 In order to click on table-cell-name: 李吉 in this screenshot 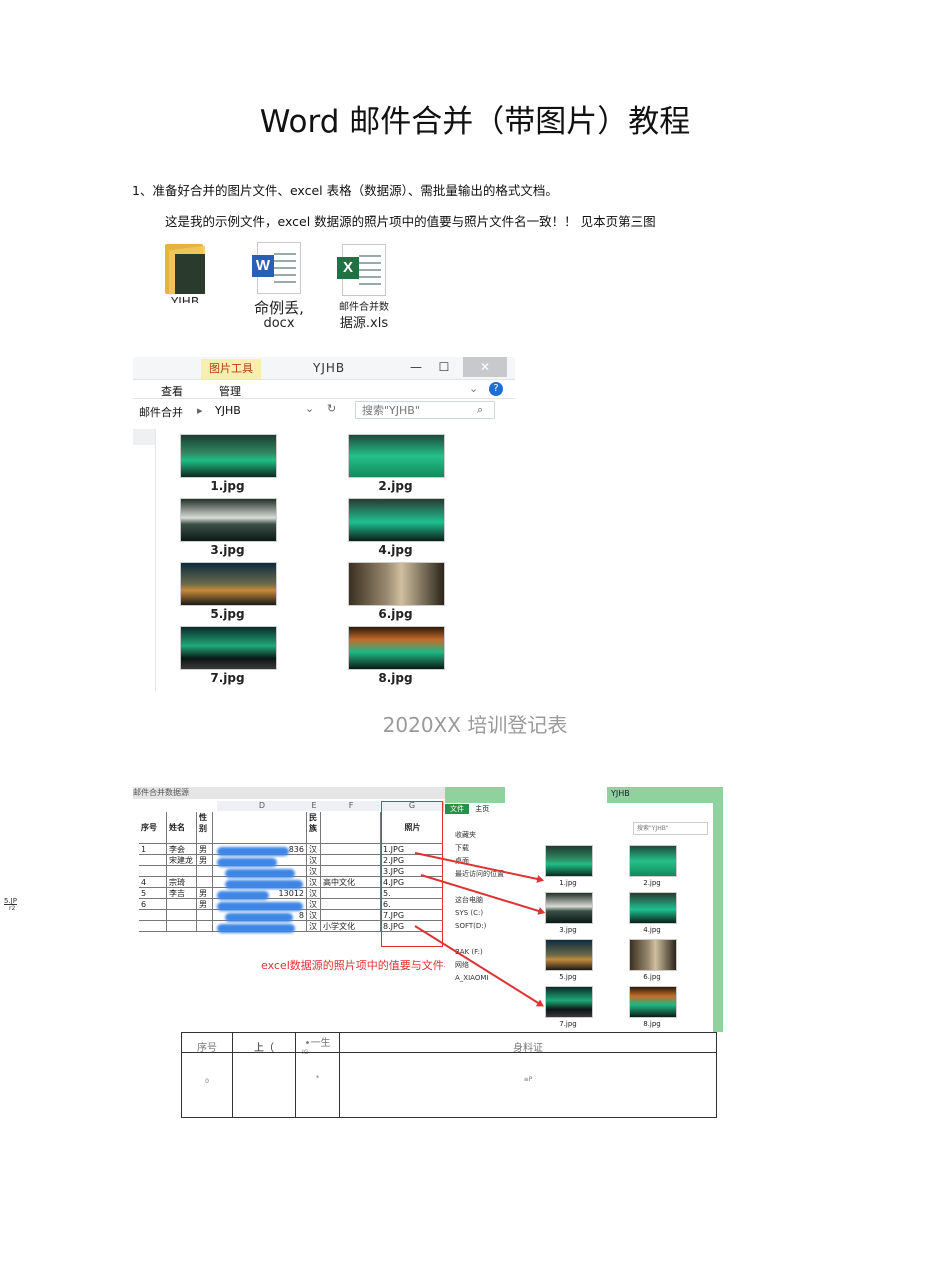, I will do `click(182, 893)`.